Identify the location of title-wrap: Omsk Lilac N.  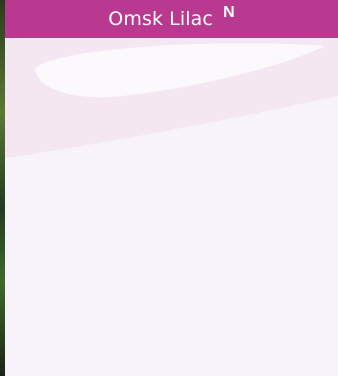
(171, 19).